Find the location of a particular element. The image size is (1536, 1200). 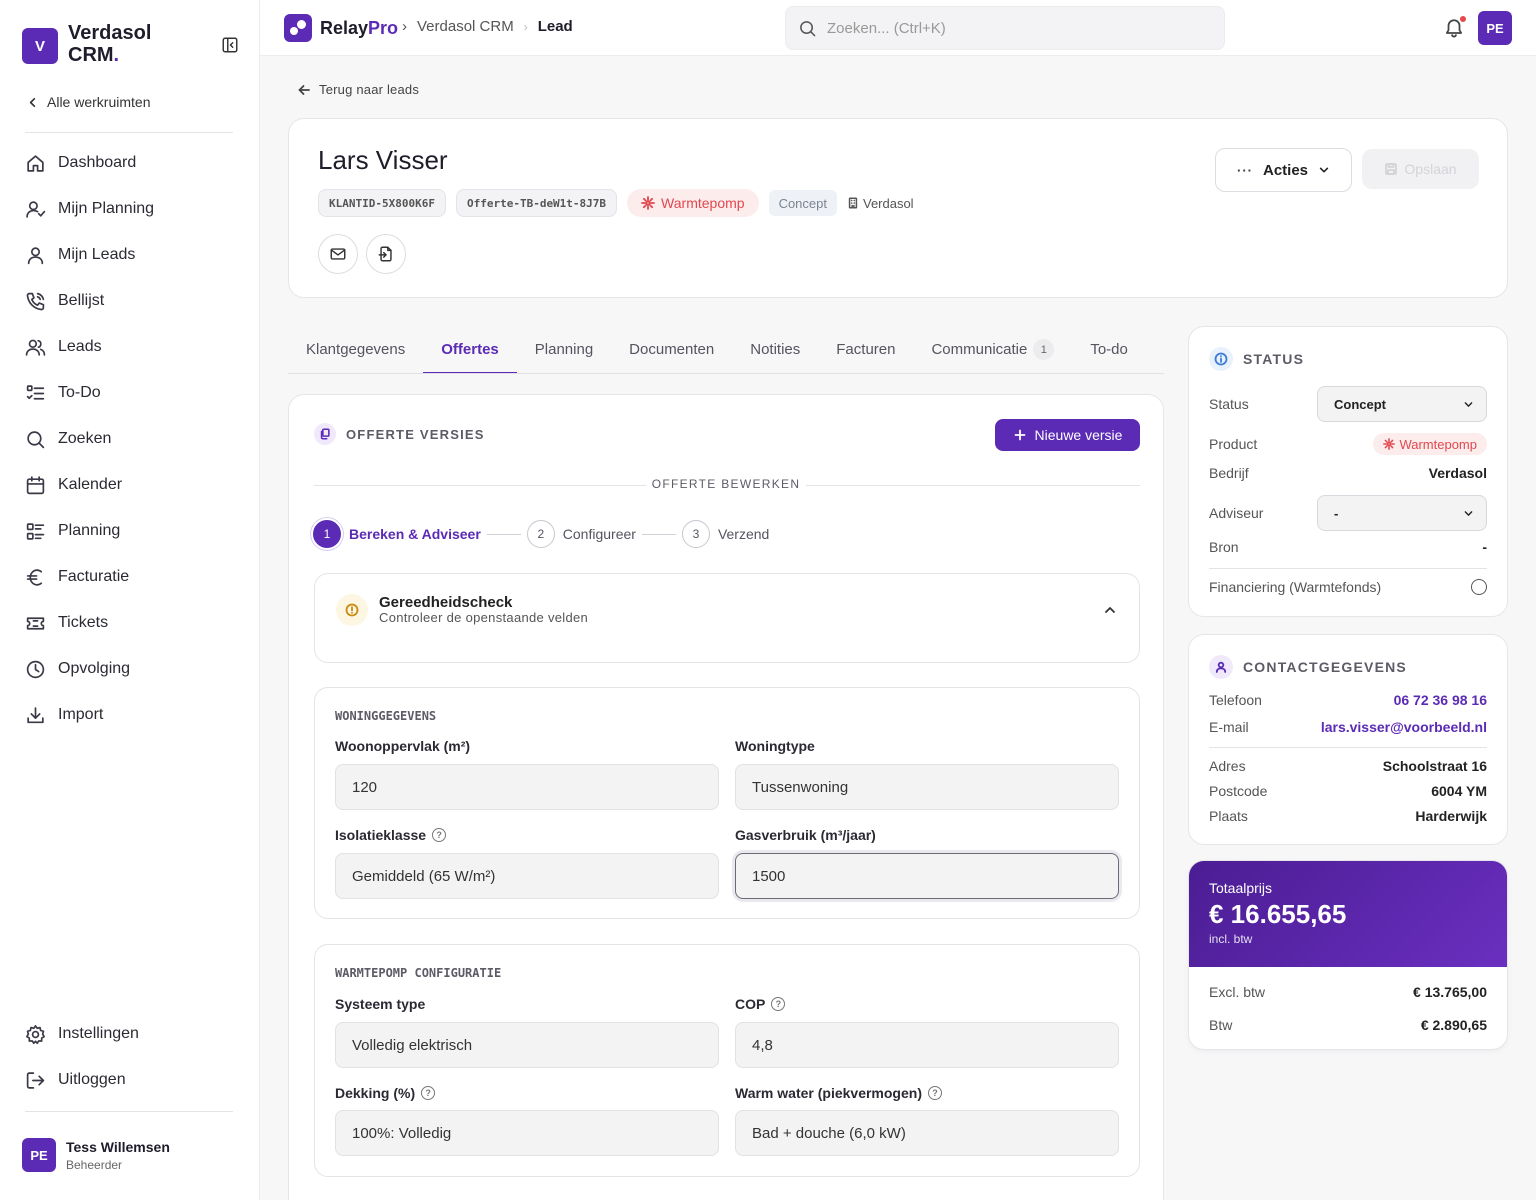

tab-klantgegevens: Klantgegevens is located at coordinates (355, 349).